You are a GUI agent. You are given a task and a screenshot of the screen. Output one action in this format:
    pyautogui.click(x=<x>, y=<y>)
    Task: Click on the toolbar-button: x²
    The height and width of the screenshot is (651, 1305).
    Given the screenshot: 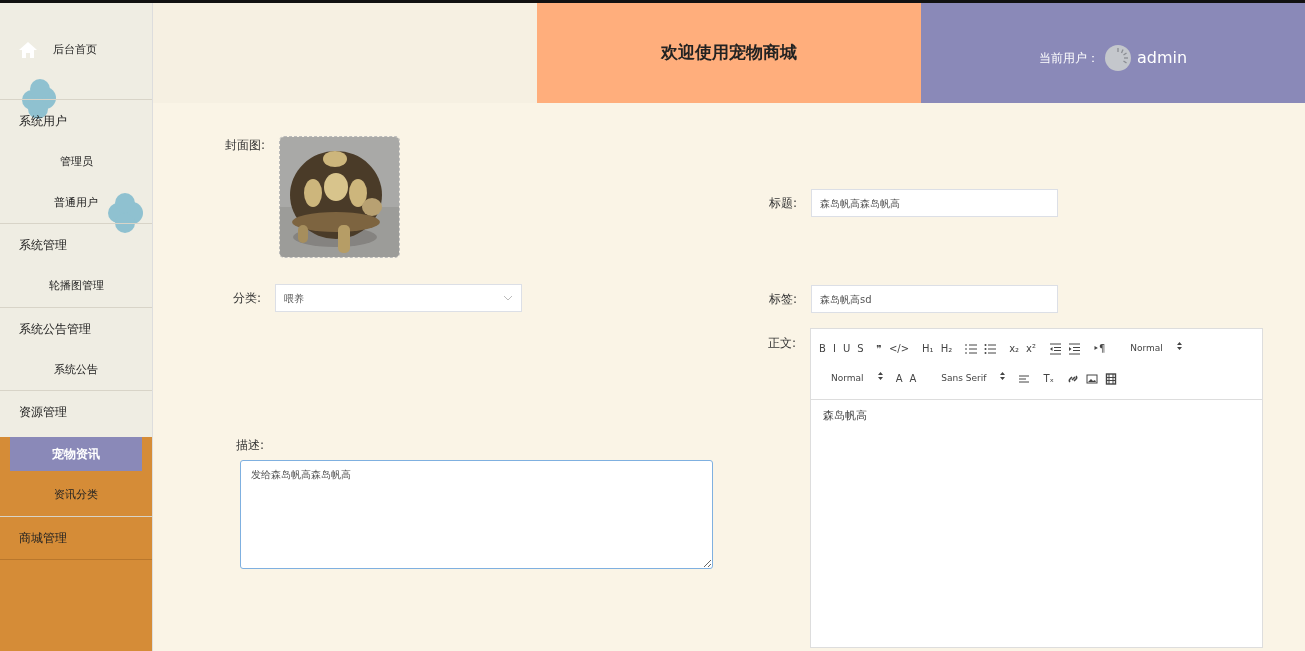 What is the action you would take?
    pyautogui.click(x=1031, y=349)
    